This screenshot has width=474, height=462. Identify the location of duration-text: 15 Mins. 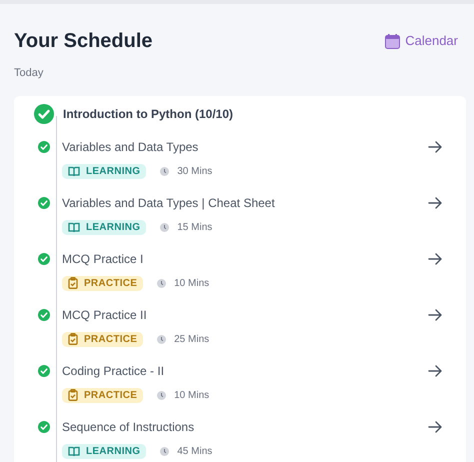
(194, 227).